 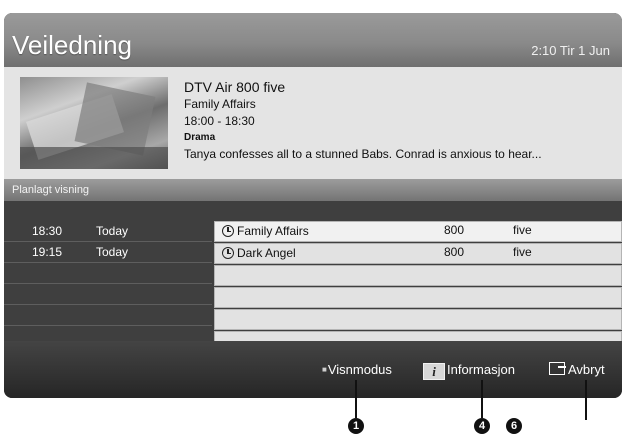 What do you see at coordinates (200, 137) in the screenshot?
I see `program-genre: Drama` at bounding box center [200, 137].